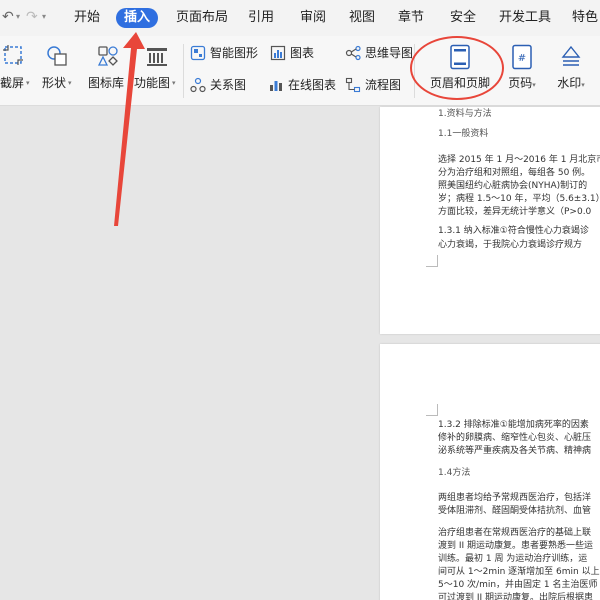  I want to click on annotation-arrow, so click(129, 129).